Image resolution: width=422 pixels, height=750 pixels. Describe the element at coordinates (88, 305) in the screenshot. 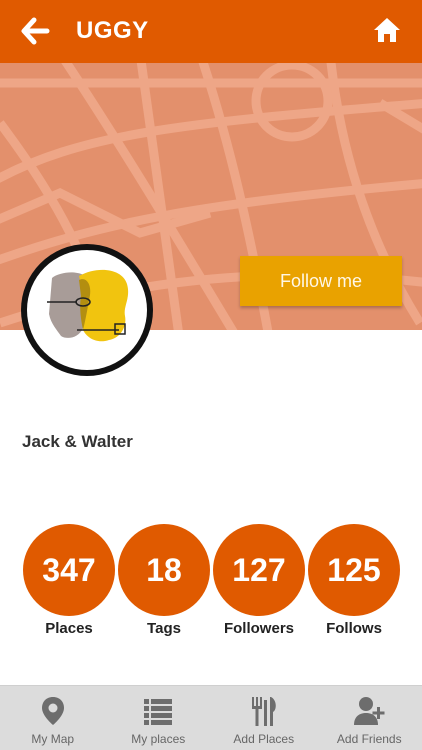

I see `logo-icon` at that location.